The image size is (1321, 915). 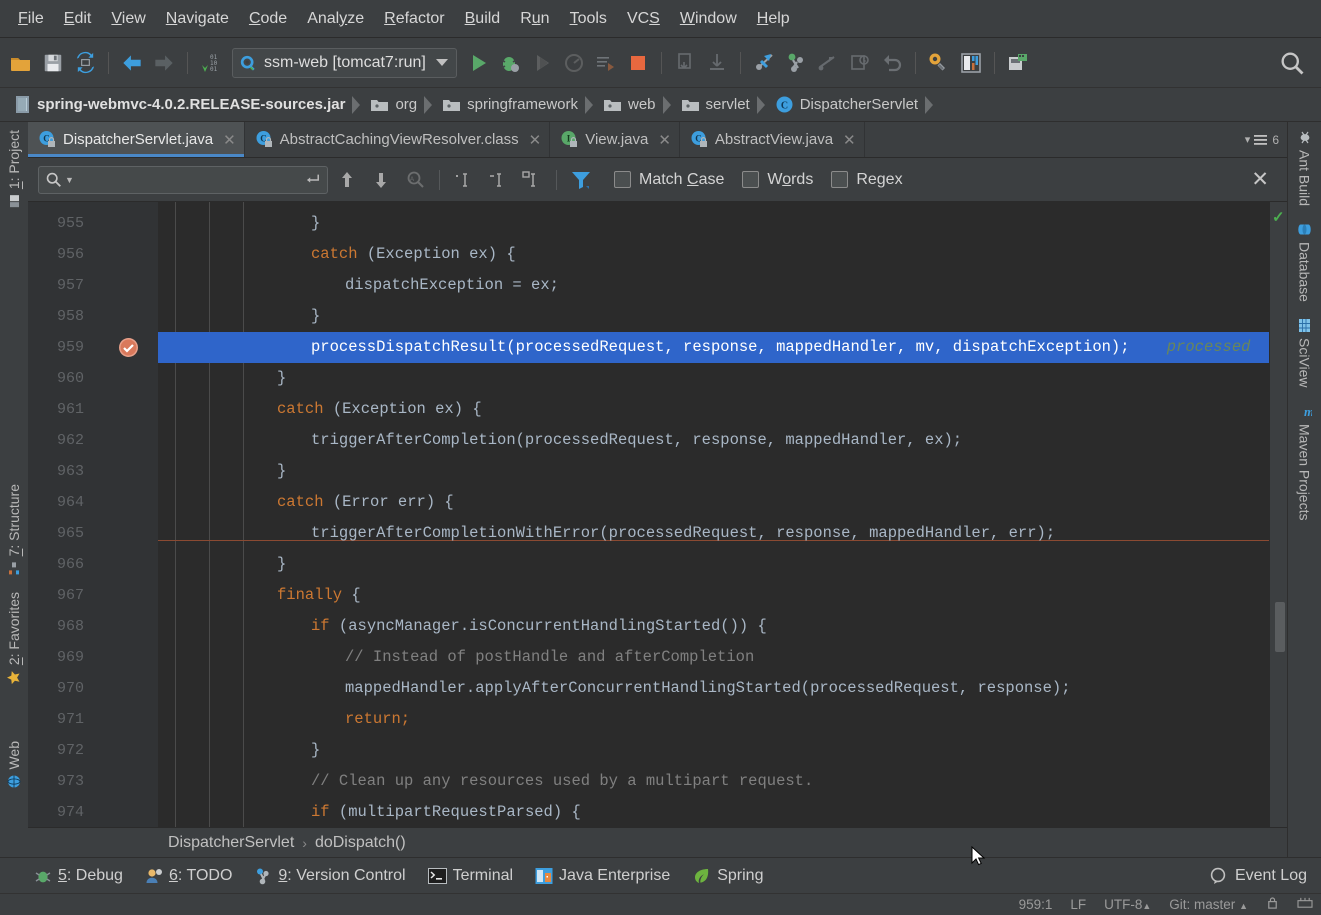 I want to click on editor-tab-abstractview-java: C AbstractView.java ✕, so click(x=772, y=139).